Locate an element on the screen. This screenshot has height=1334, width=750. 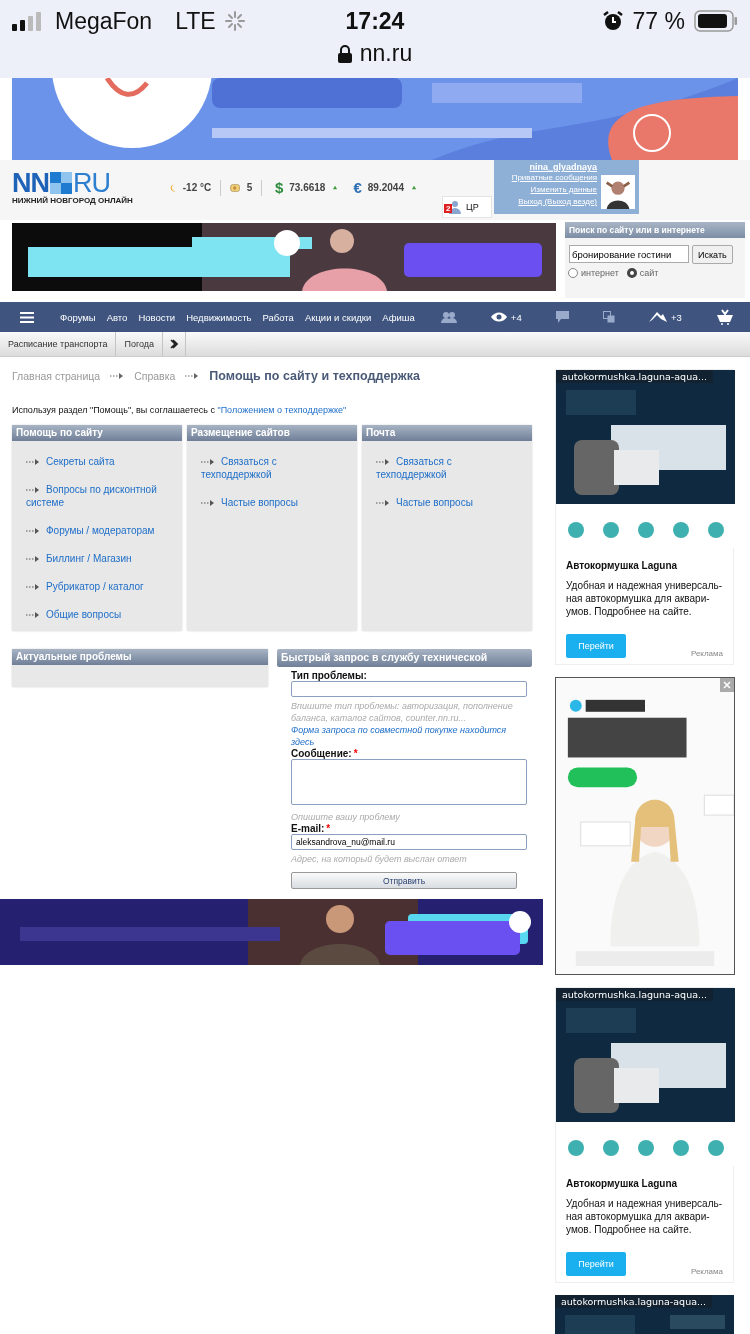
request-form-title: Быстрый запрос в службу технической is located at coordinates (404, 658).